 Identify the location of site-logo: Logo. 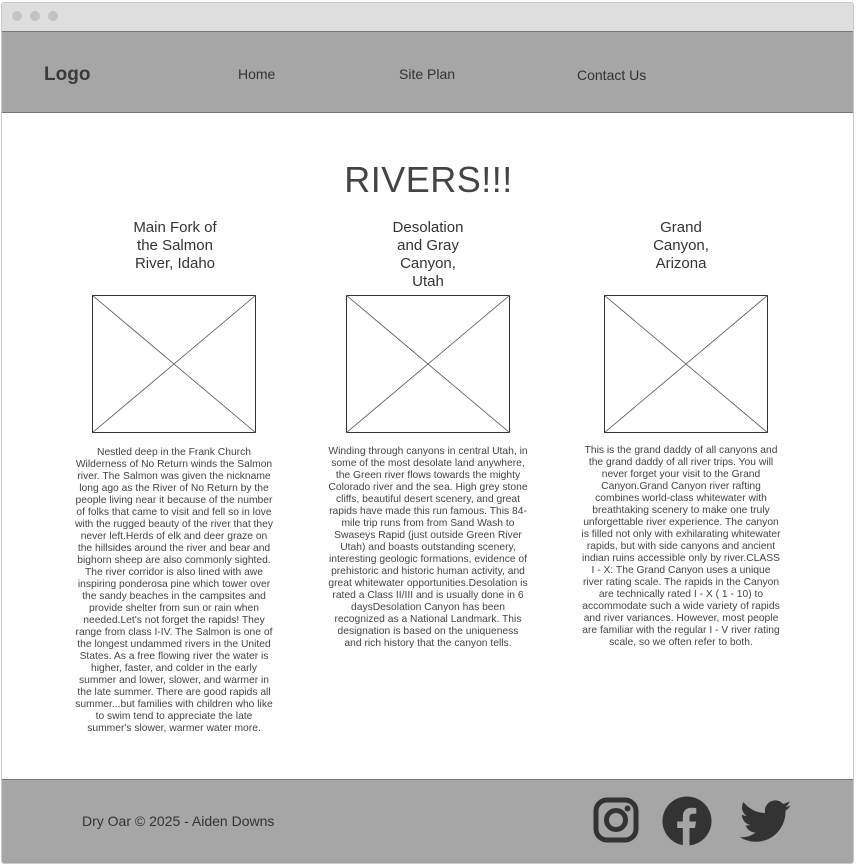
(67, 75).